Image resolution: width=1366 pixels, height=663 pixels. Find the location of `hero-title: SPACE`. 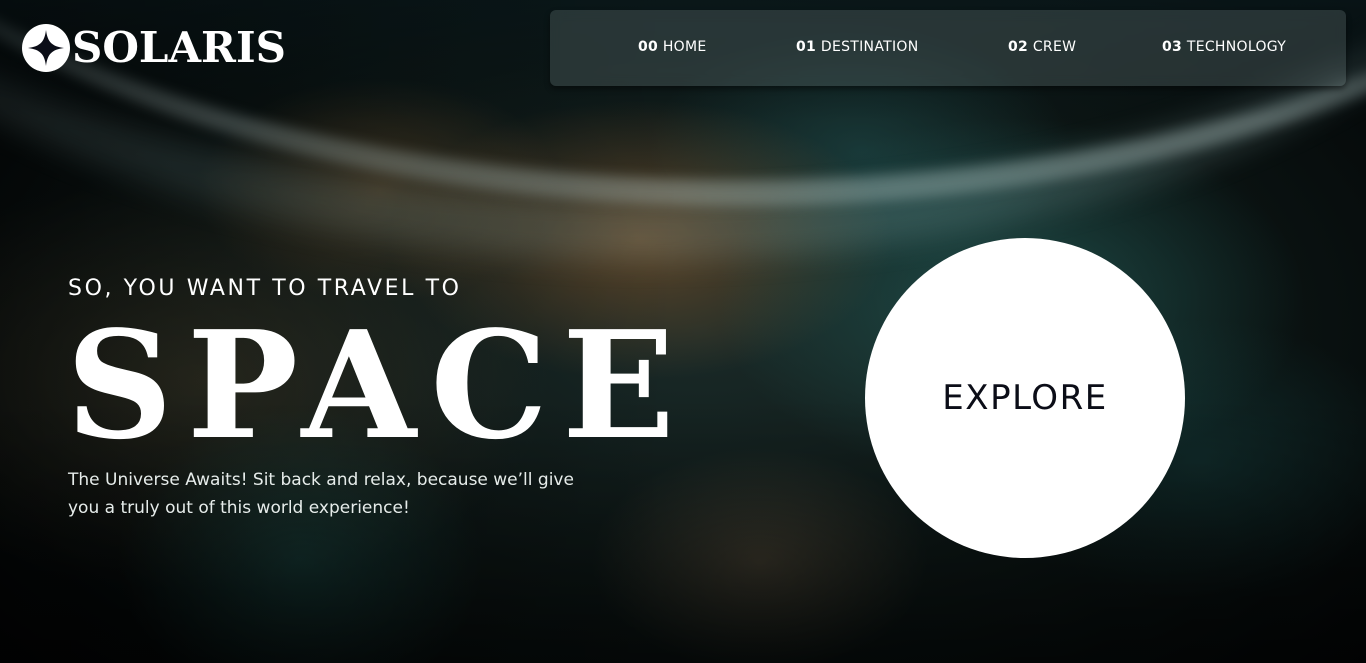

hero-title: SPACE is located at coordinates (377, 385).